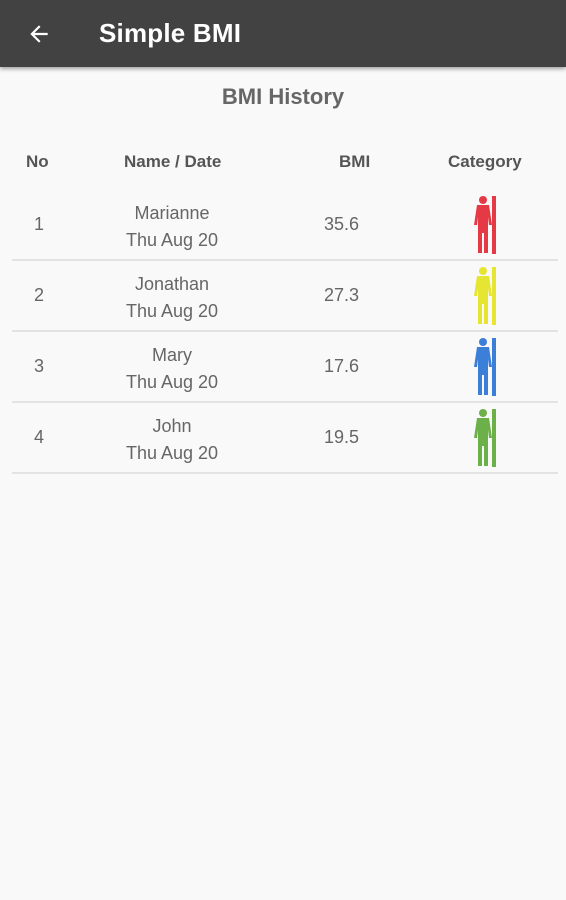 The width and height of the screenshot is (566, 900). I want to click on row-name: John, so click(172, 426).